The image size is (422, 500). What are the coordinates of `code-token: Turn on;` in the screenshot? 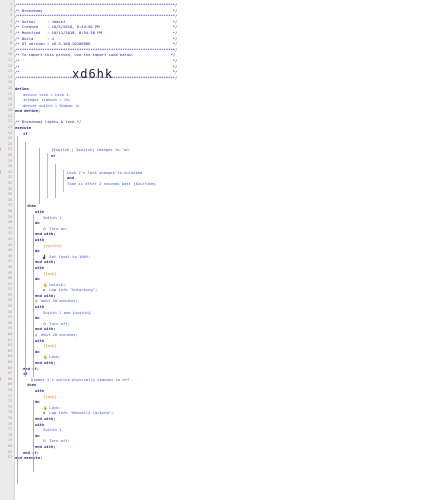 It's located at (58, 228).